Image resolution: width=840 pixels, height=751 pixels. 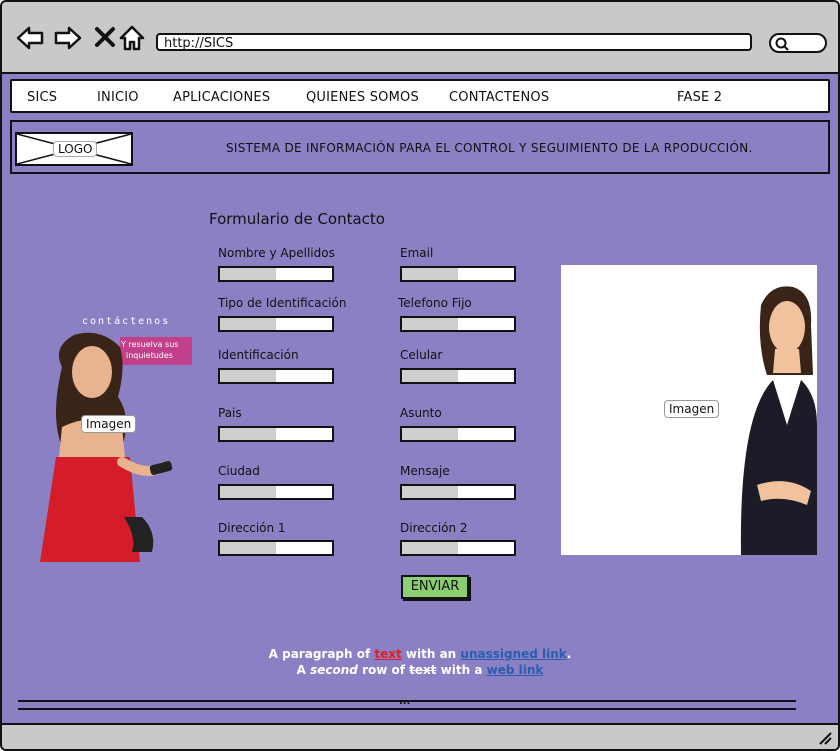 I want to click on label-nombre: Nombre y Apellidos, so click(x=276, y=253).